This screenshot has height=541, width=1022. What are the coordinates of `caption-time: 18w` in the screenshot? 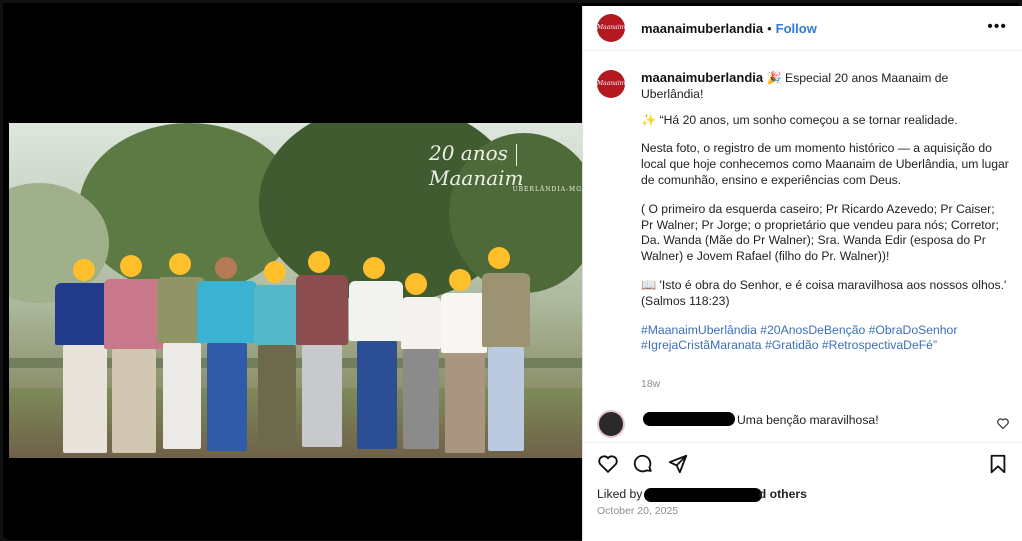 It's located at (650, 384).